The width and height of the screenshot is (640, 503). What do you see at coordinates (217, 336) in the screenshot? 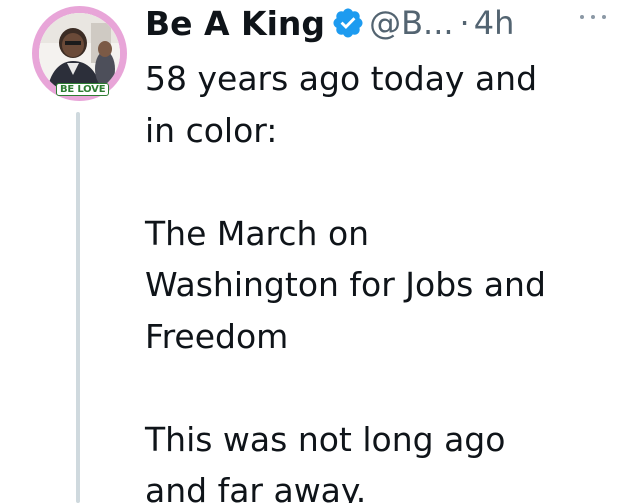
I see `tweet-text-line: Freedom` at bounding box center [217, 336].